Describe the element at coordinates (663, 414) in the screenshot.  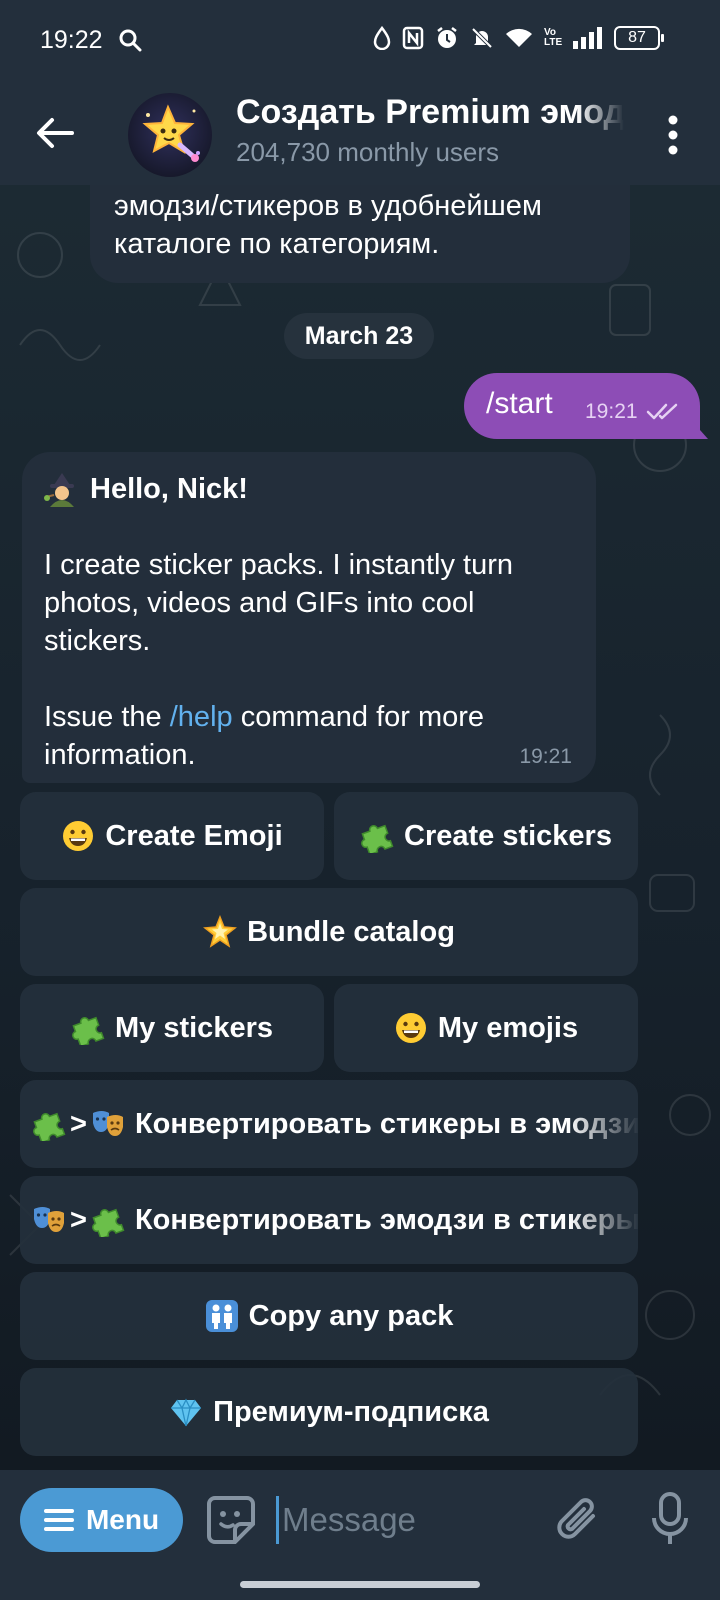
I see `double-check-icon` at that location.